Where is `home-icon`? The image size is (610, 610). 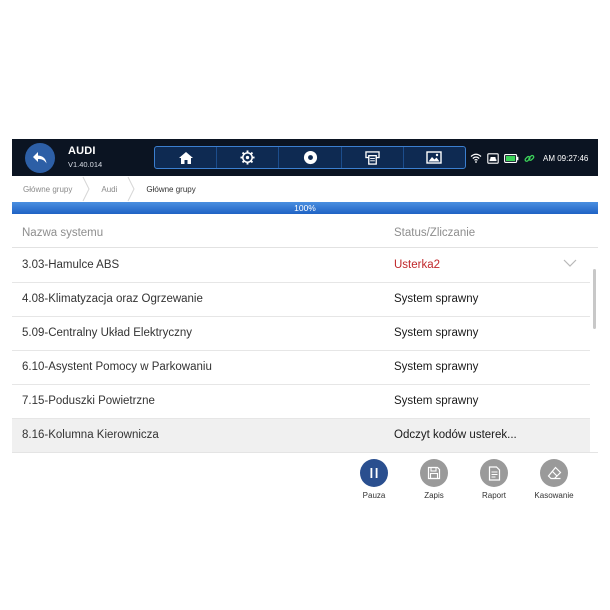
home-icon is located at coordinates (185, 157).